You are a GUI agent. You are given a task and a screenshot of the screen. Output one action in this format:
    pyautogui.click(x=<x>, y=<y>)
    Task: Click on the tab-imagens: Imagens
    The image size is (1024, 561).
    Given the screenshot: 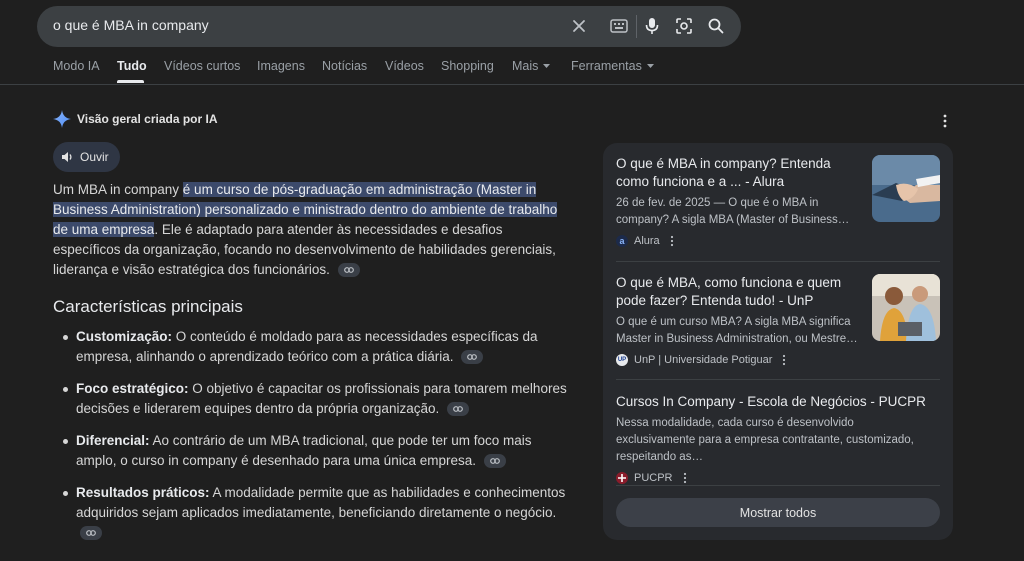 What is the action you would take?
    pyautogui.click(x=289, y=66)
    